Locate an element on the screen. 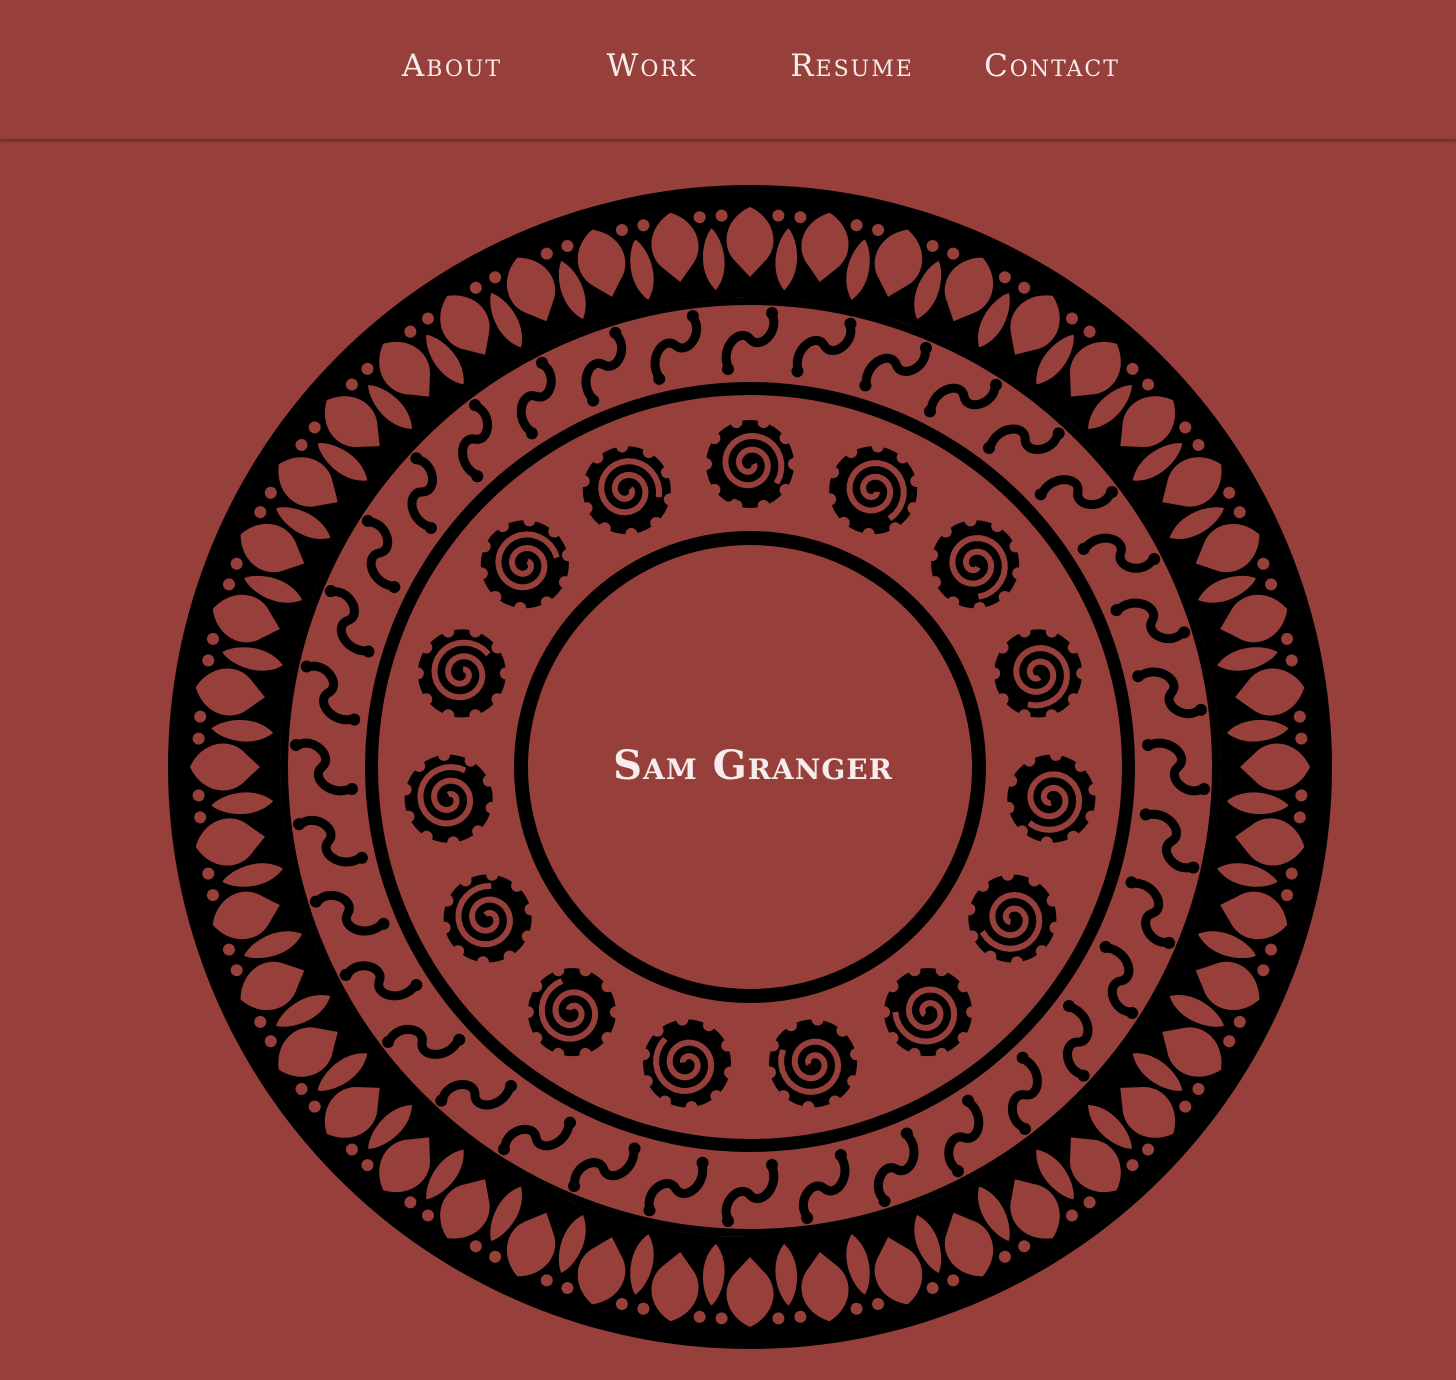  nav-link-about: About is located at coordinates (452, 66).